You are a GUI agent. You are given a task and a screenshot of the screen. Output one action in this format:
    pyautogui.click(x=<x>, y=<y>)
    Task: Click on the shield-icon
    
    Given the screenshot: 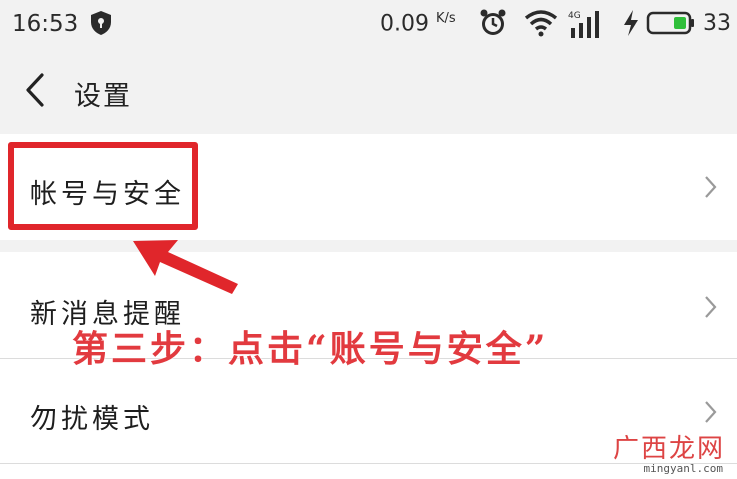 What is the action you would take?
    pyautogui.click(x=101, y=23)
    